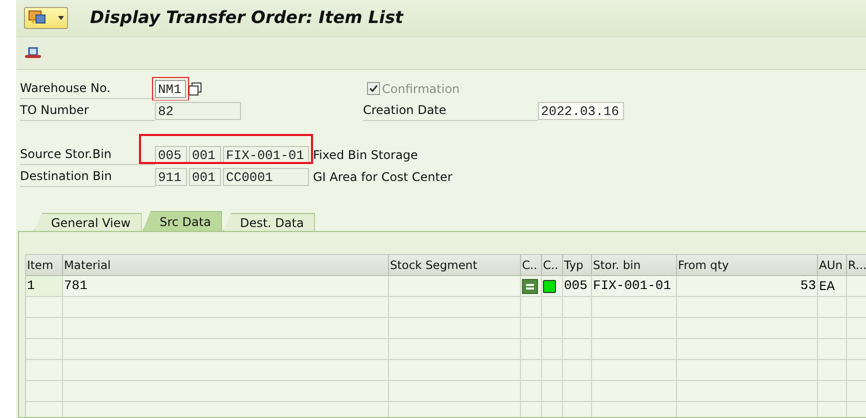 Image resolution: width=866 pixels, height=418 pixels. I want to click on column-header: Stor. bin, so click(634, 265).